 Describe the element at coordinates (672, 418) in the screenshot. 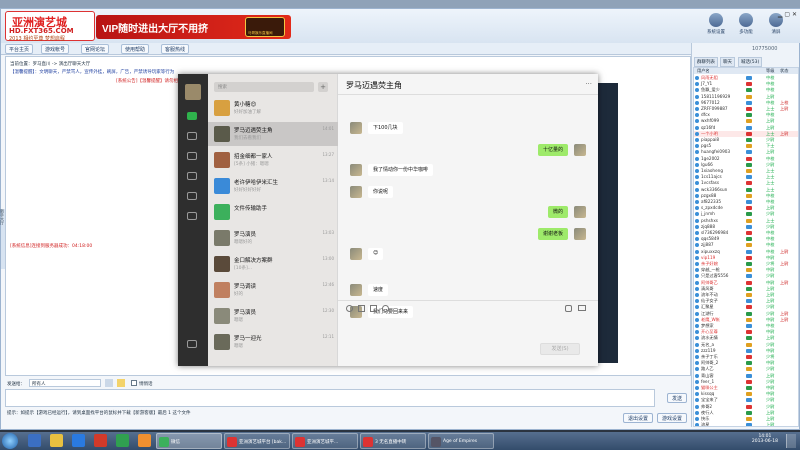

I see `game-settings-button: 游戏设置` at that location.